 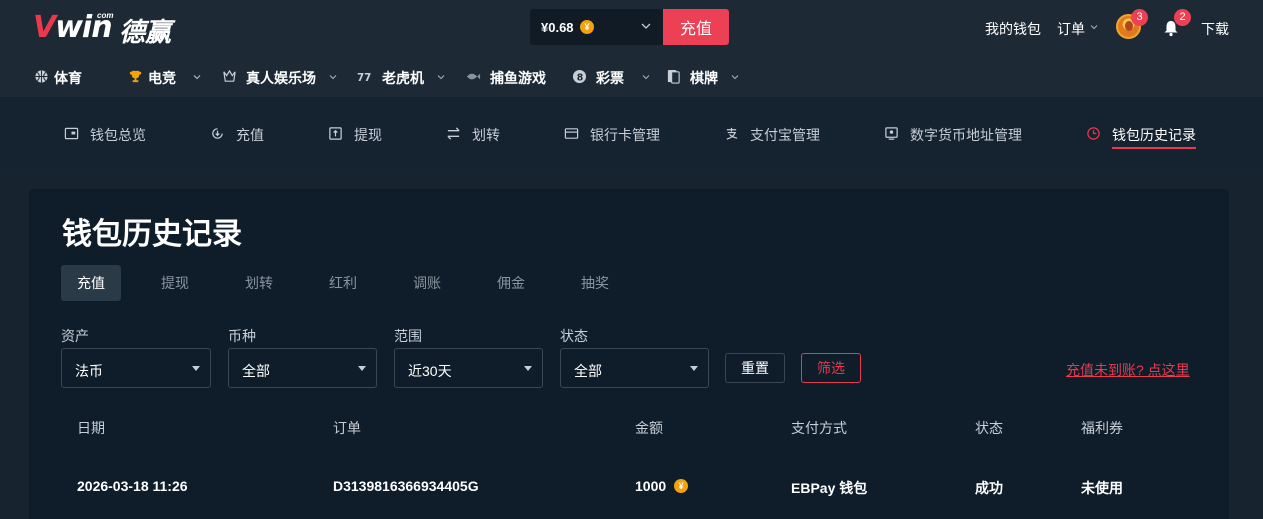 What do you see at coordinates (706, 77) in the screenshot?
I see `nav-item-cards: 棋牌` at bounding box center [706, 77].